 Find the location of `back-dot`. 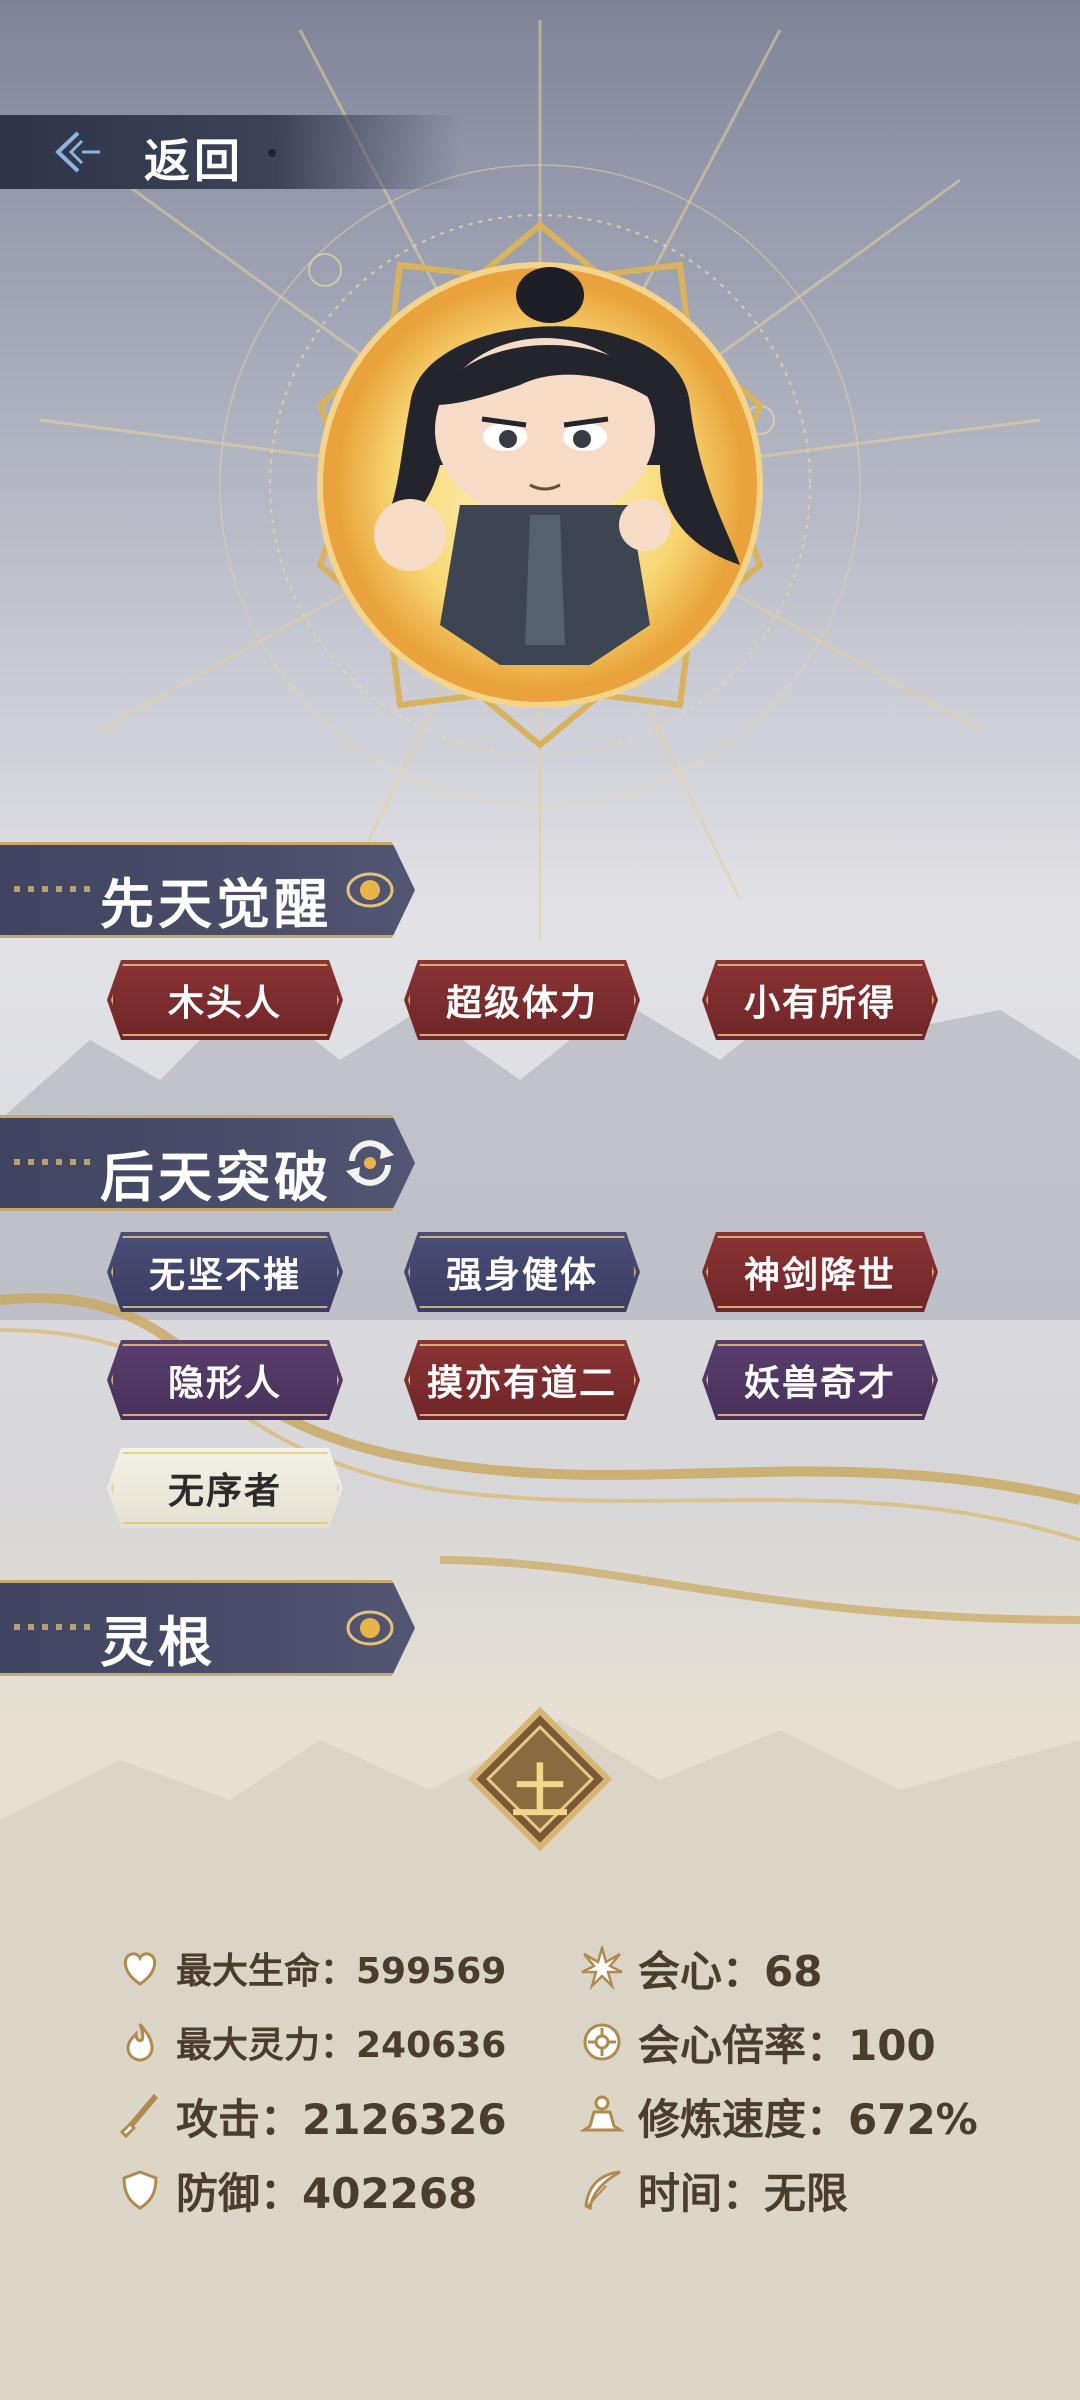

back-dot is located at coordinates (272, 153).